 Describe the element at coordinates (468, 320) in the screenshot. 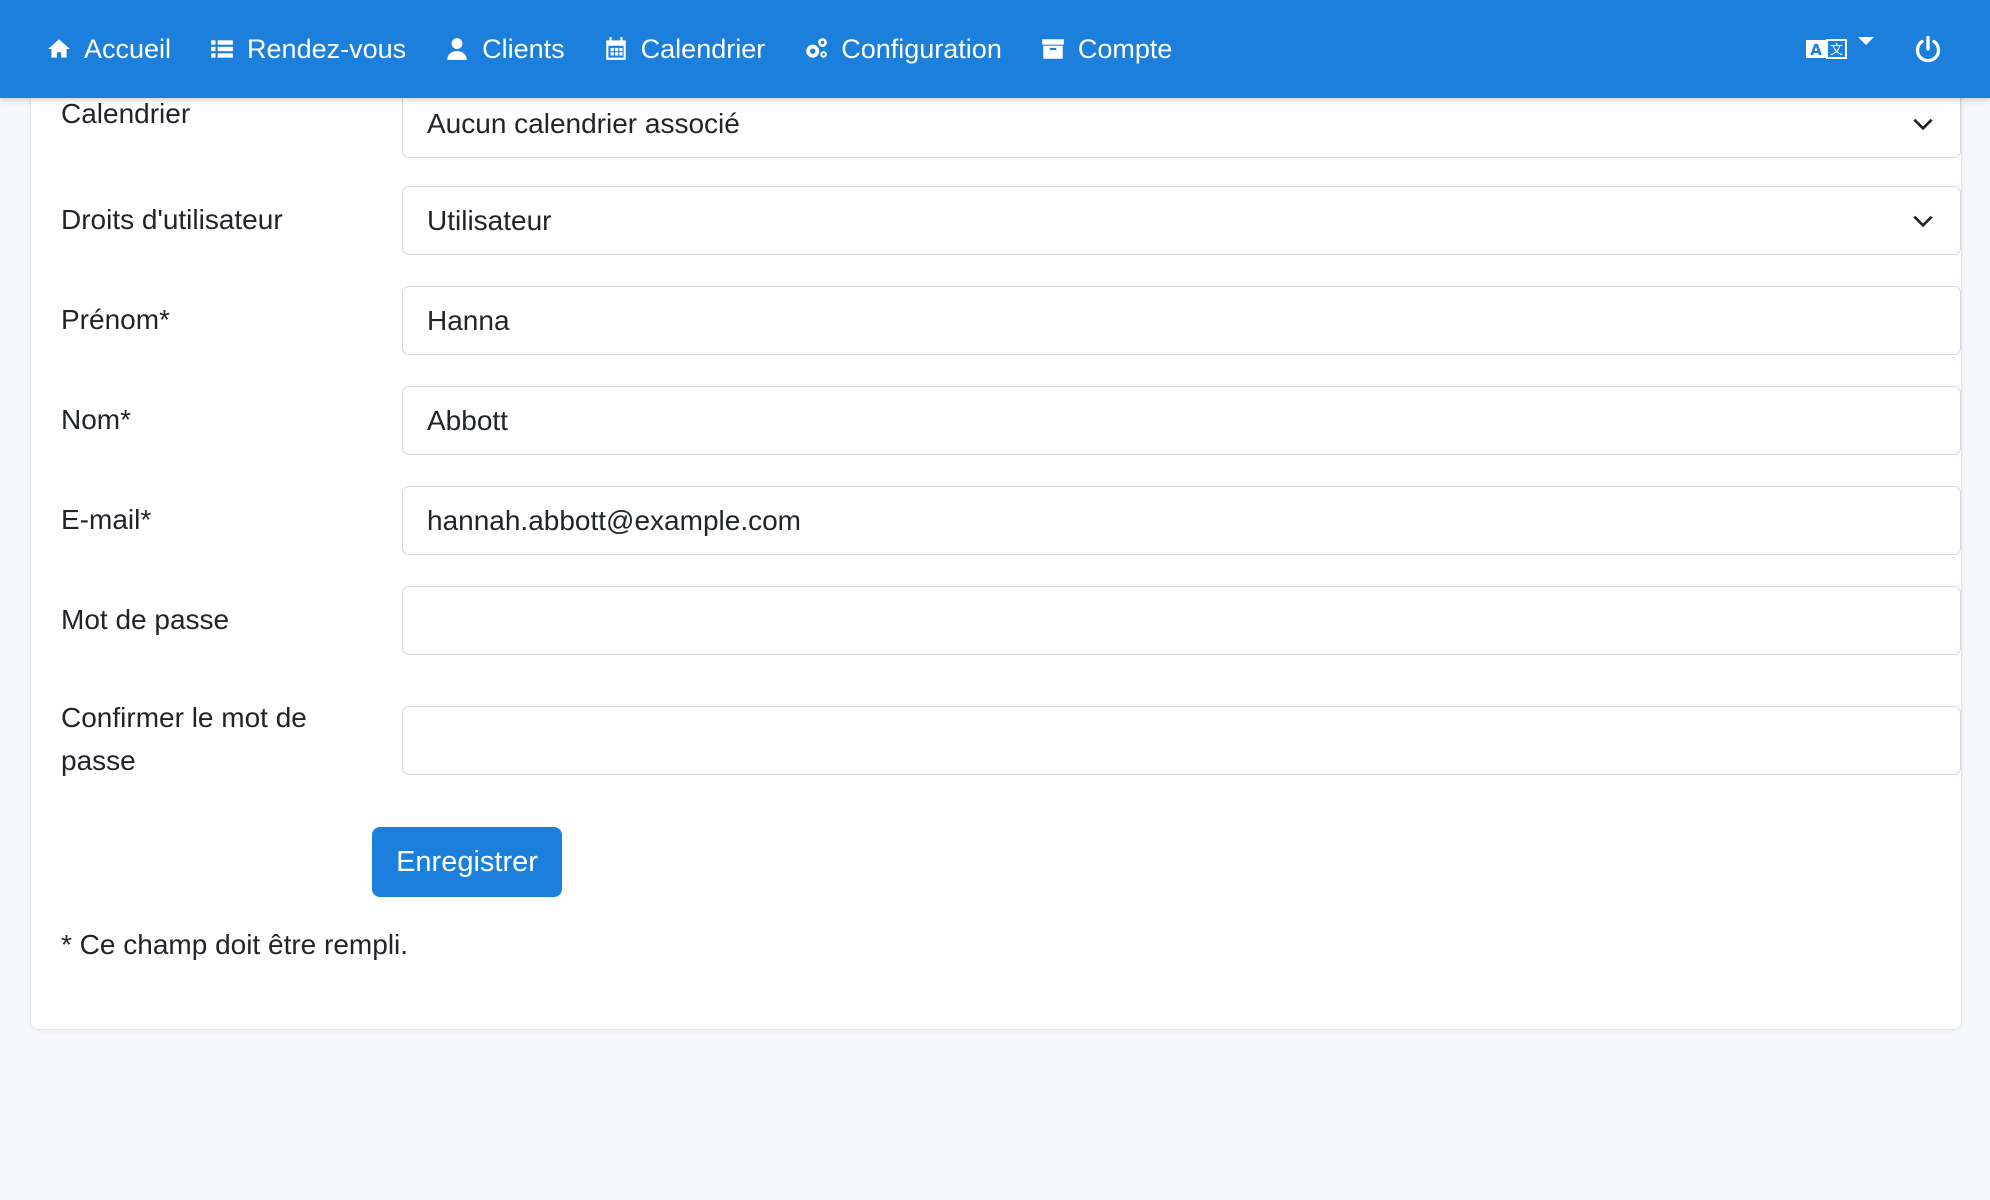

I see `firstname-input-value: Hanna` at that location.